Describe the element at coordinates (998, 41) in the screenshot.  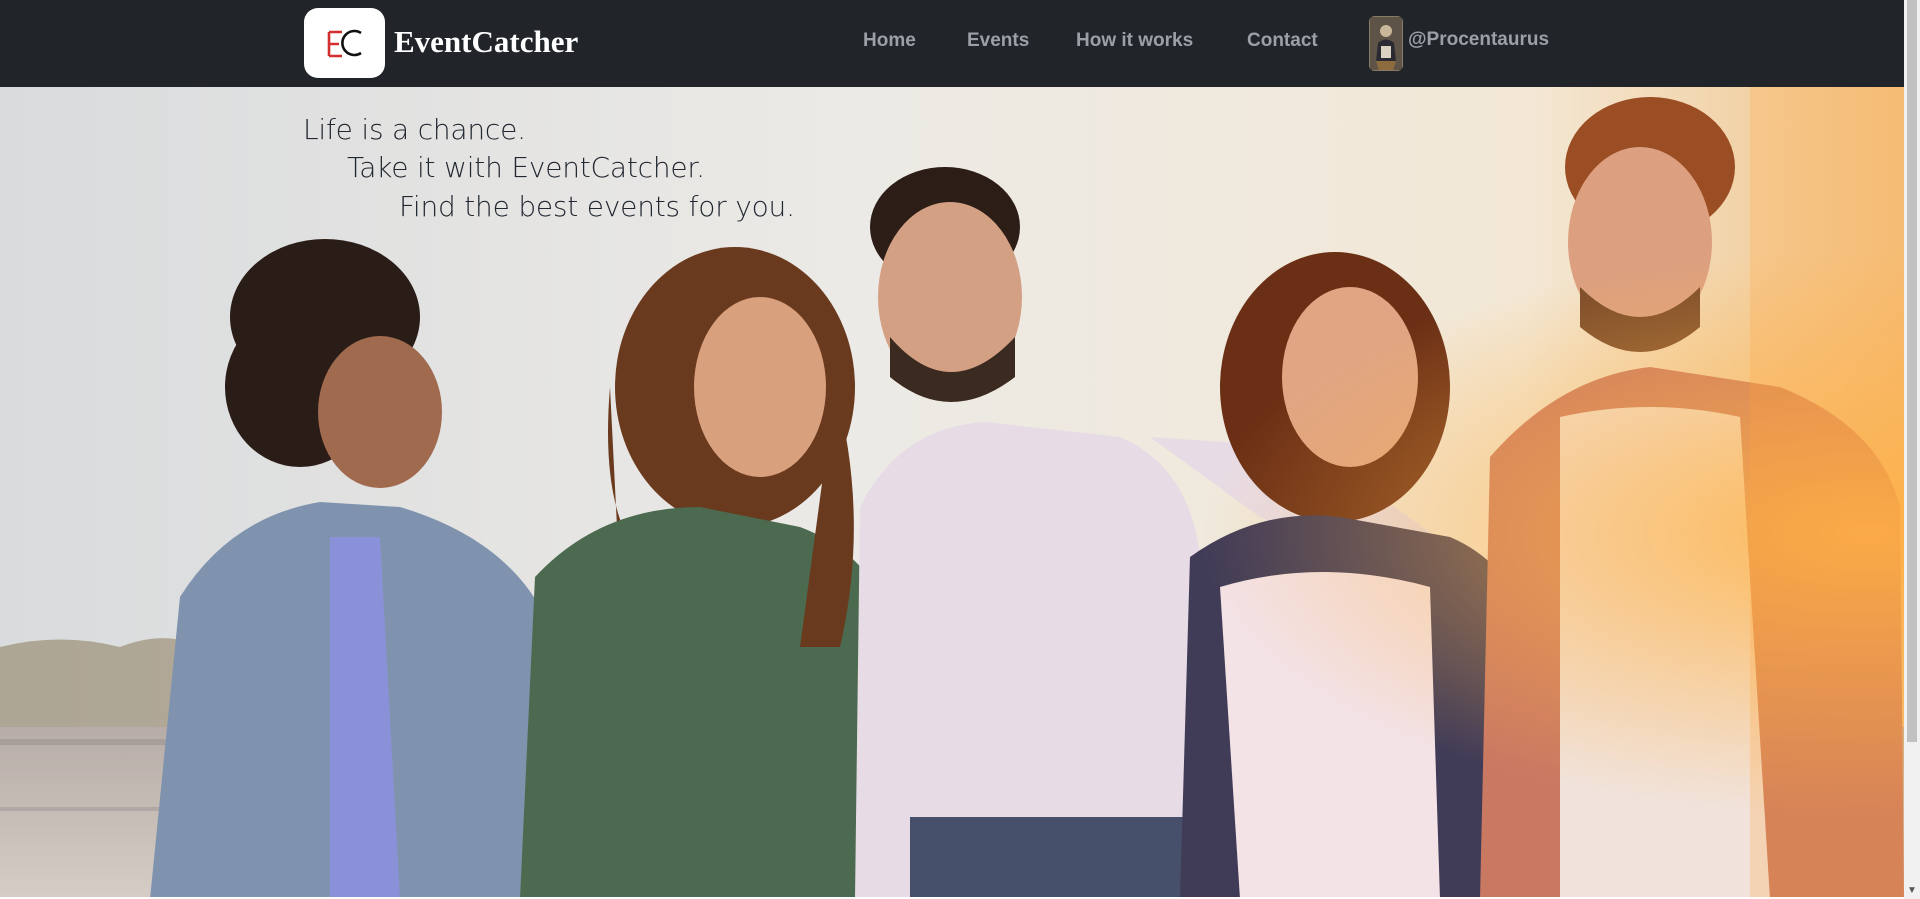
I see `nav-events-link: Events` at that location.